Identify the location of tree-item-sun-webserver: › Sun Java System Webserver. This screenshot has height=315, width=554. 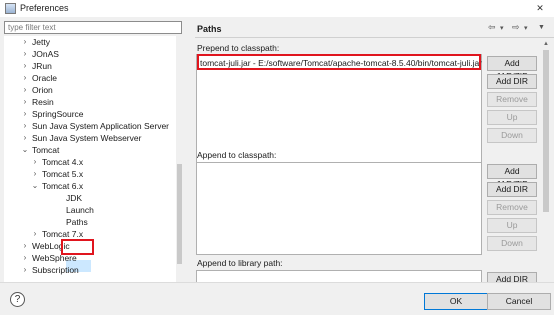
(83, 138).